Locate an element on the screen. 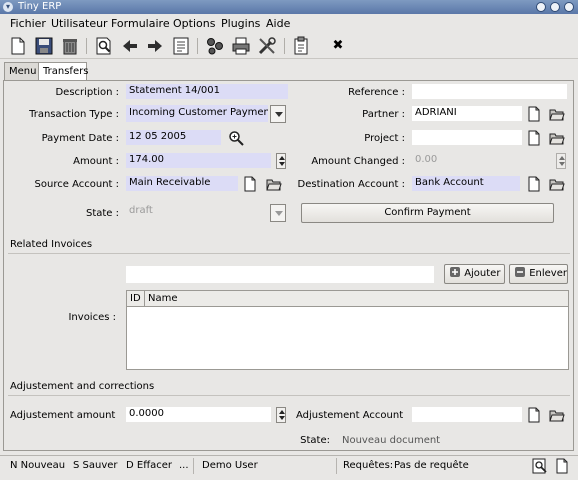 The width and height of the screenshot is (578, 480). save-icon is located at coordinates (44, 46).